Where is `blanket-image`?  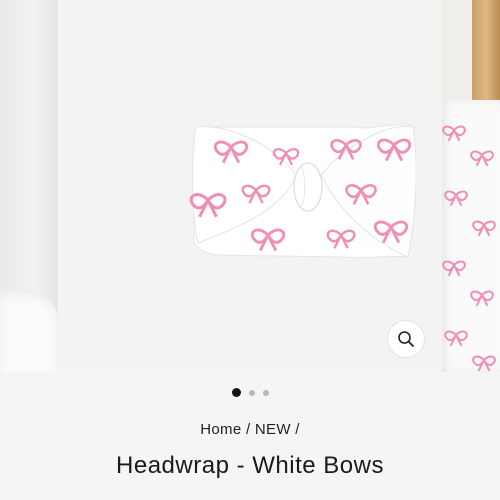
blanket-image is located at coordinates (29, 331).